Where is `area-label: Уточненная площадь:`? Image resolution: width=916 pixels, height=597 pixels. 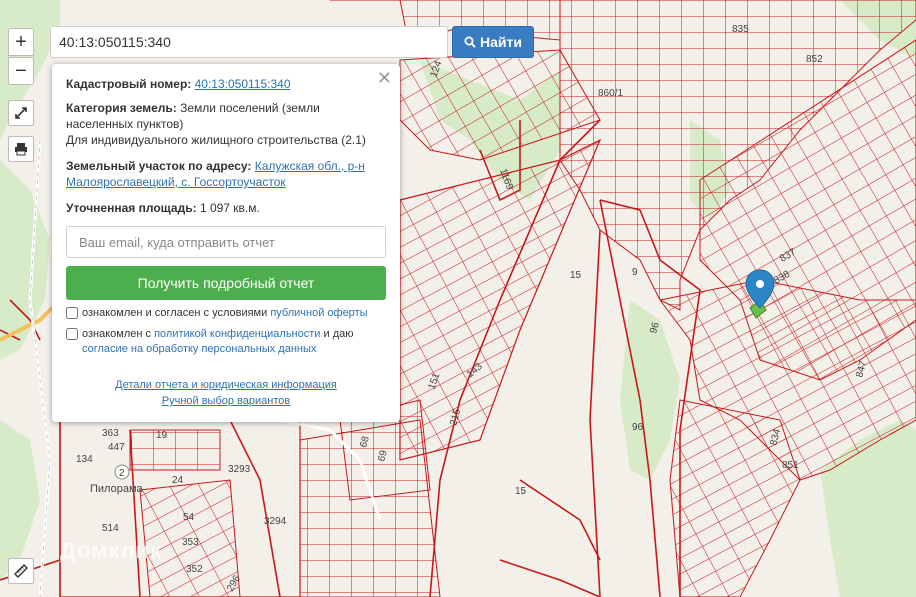
area-label: Уточненная площадь: is located at coordinates (131, 208).